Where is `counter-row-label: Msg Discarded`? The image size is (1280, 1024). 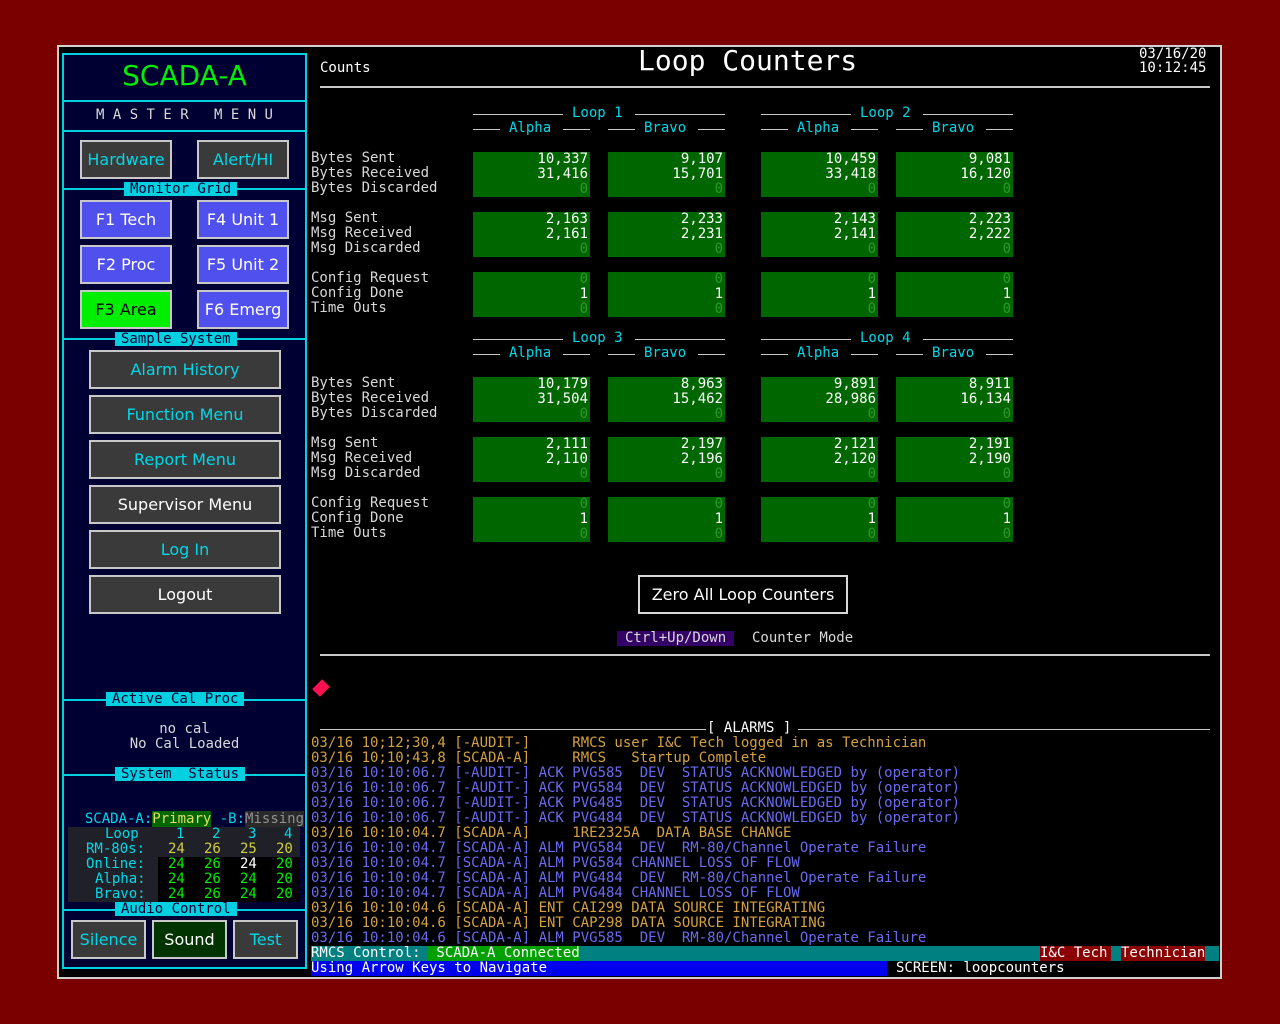
counter-row-label: Msg Discarded is located at coordinates (366, 473).